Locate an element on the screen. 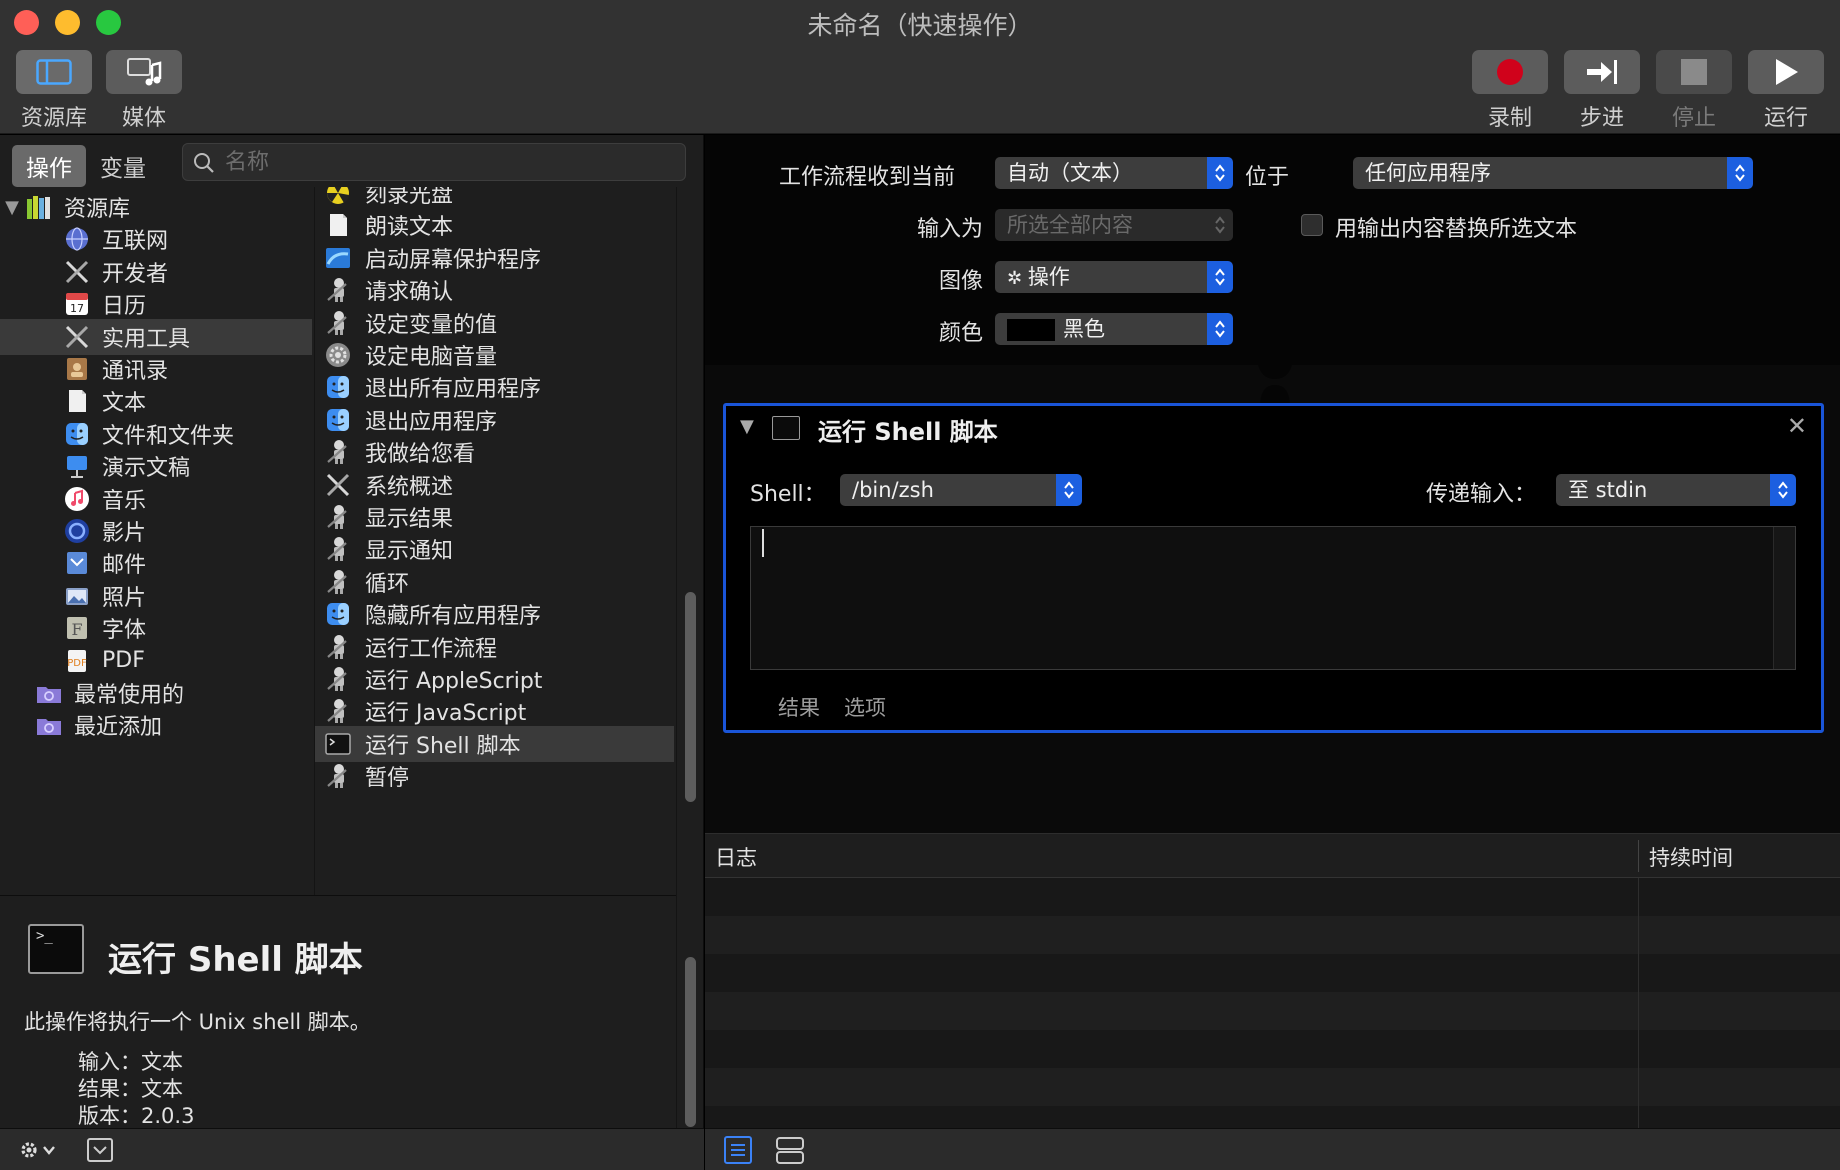 This screenshot has height=1170, width=1840. tab-actions: 操作 is located at coordinates (49, 166).